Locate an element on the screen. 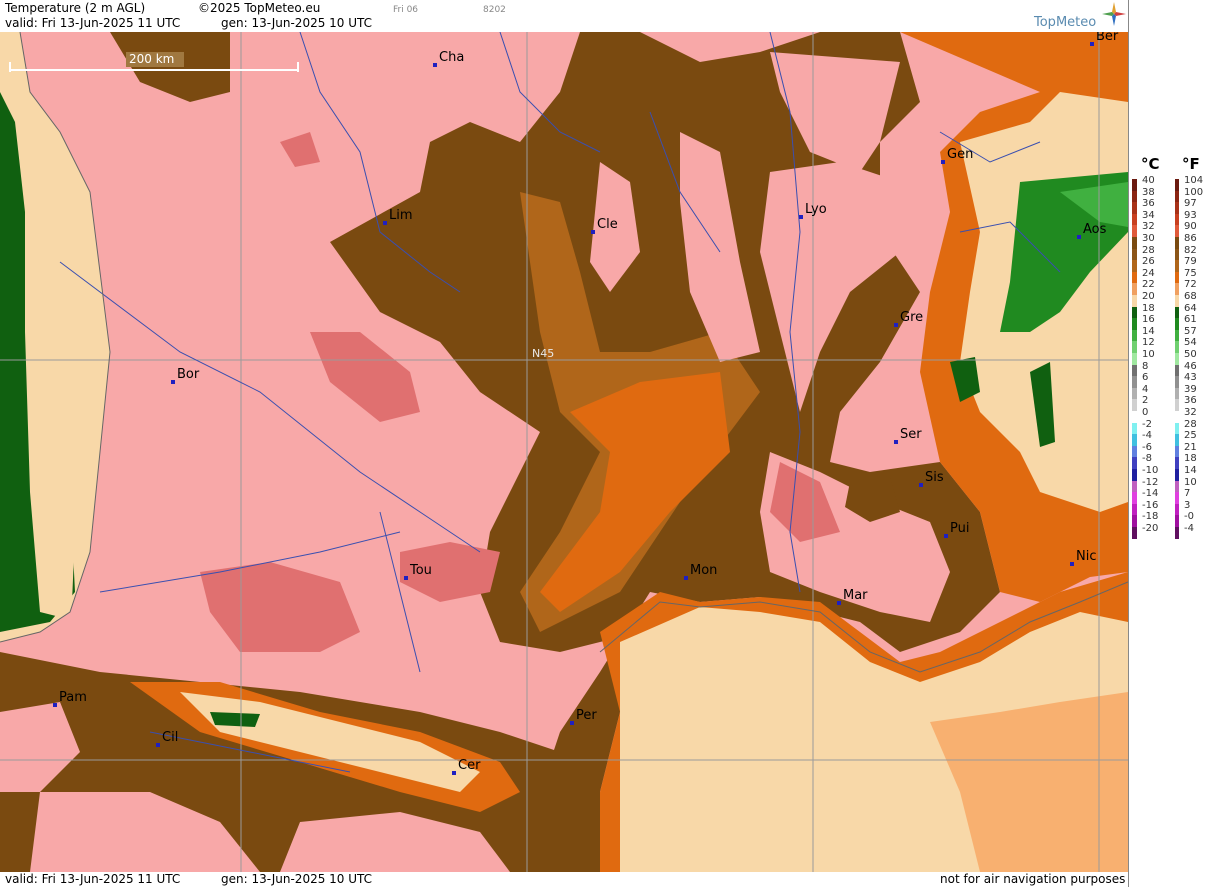 The width and height of the screenshot is (1219, 887). legend-fahrenheit-label: 93 is located at coordinates (1190, 215).